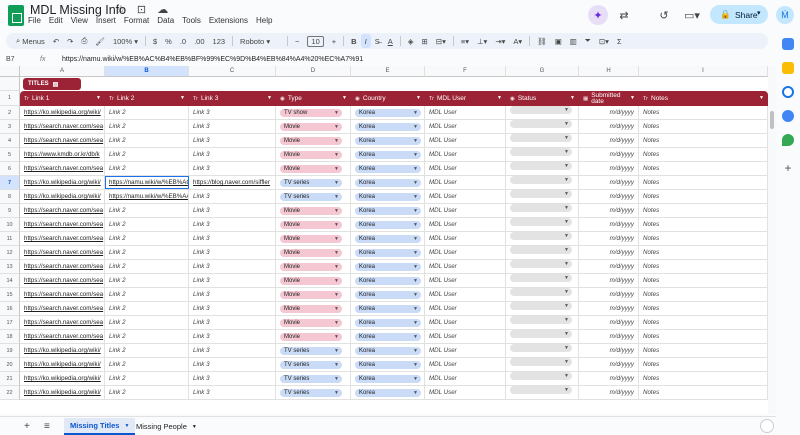 This screenshot has width=800, height=435. Describe the element at coordinates (10, 351) in the screenshot. I see `row-number: 19` at that location.